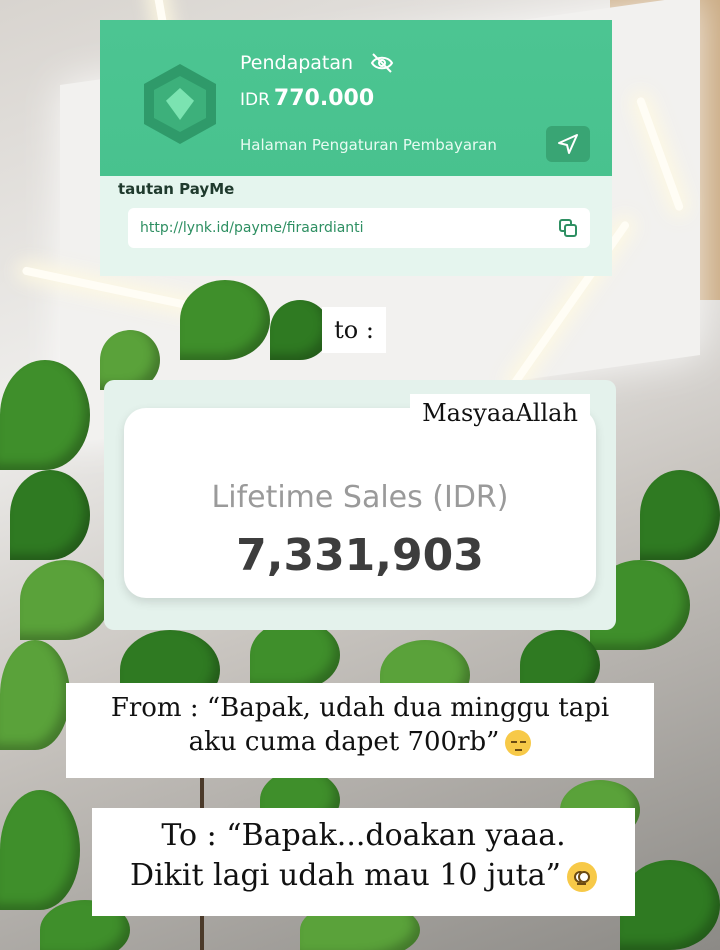 The width and height of the screenshot is (720, 950). I want to click on eye-off-icon, so click(382, 63).